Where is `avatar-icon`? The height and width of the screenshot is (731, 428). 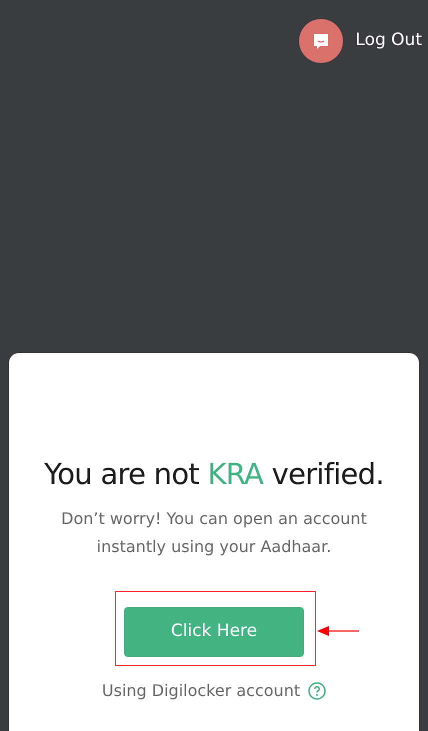 avatar-icon is located at coordinates (321, 41).